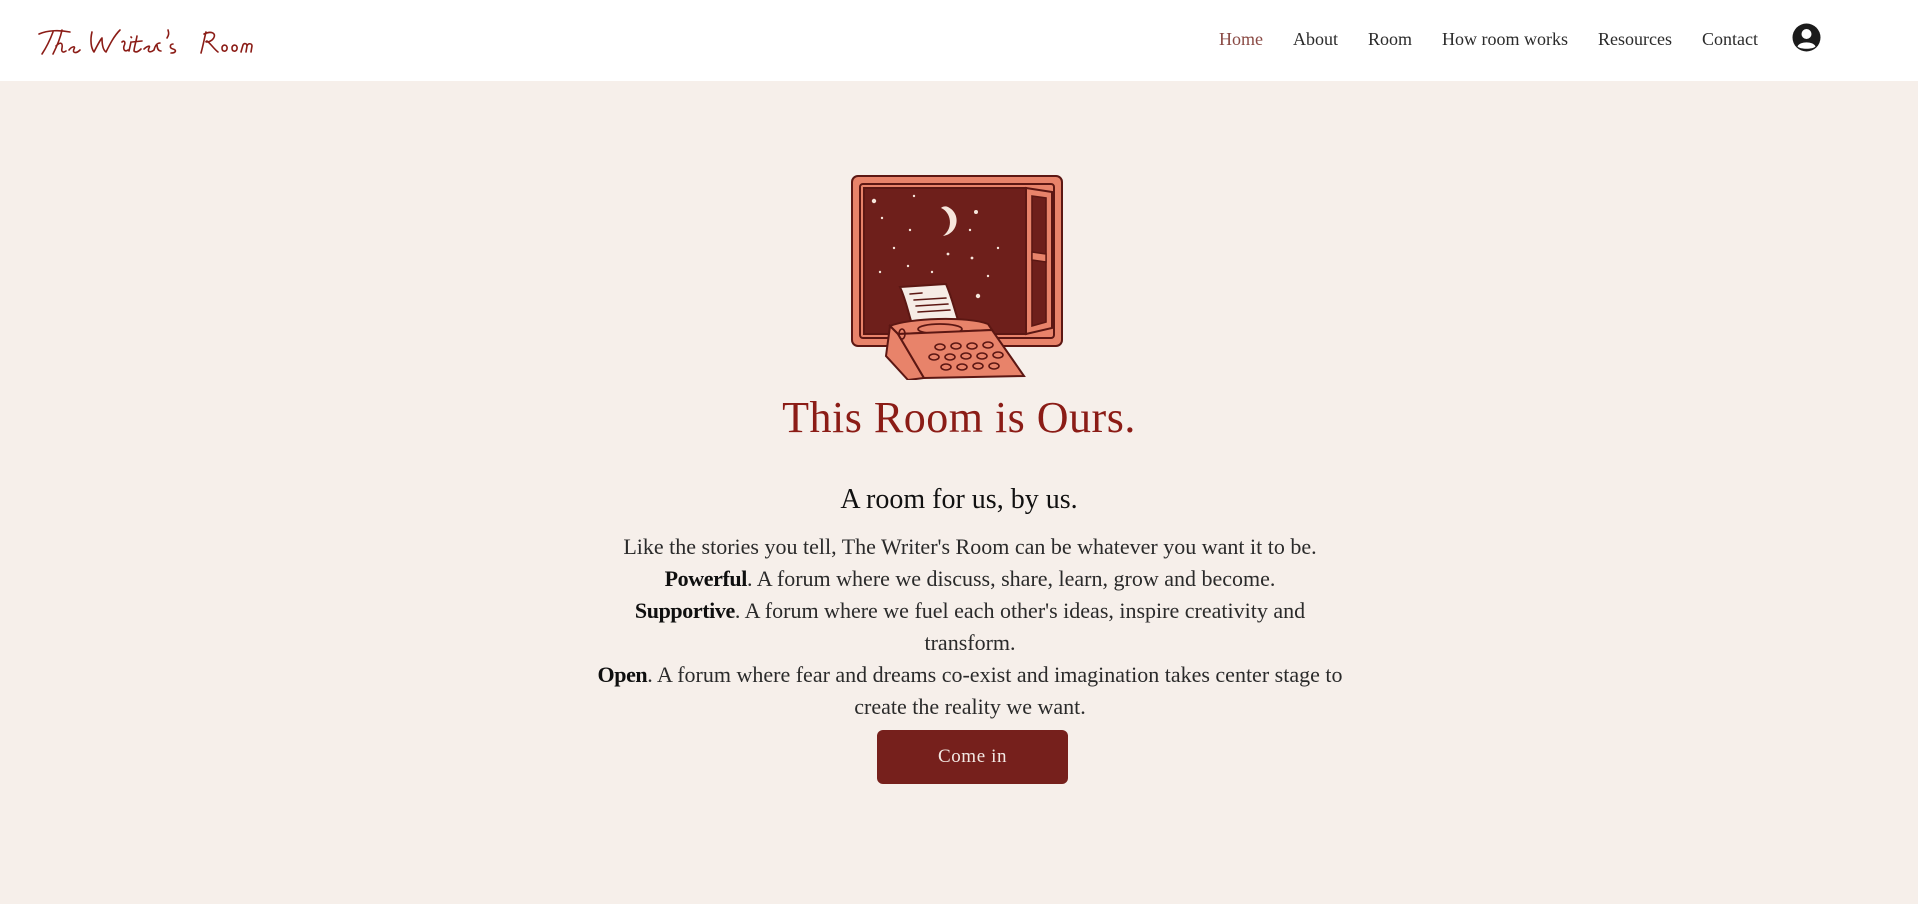  I want to click on logo-script-wordmark, so click(145, 42).